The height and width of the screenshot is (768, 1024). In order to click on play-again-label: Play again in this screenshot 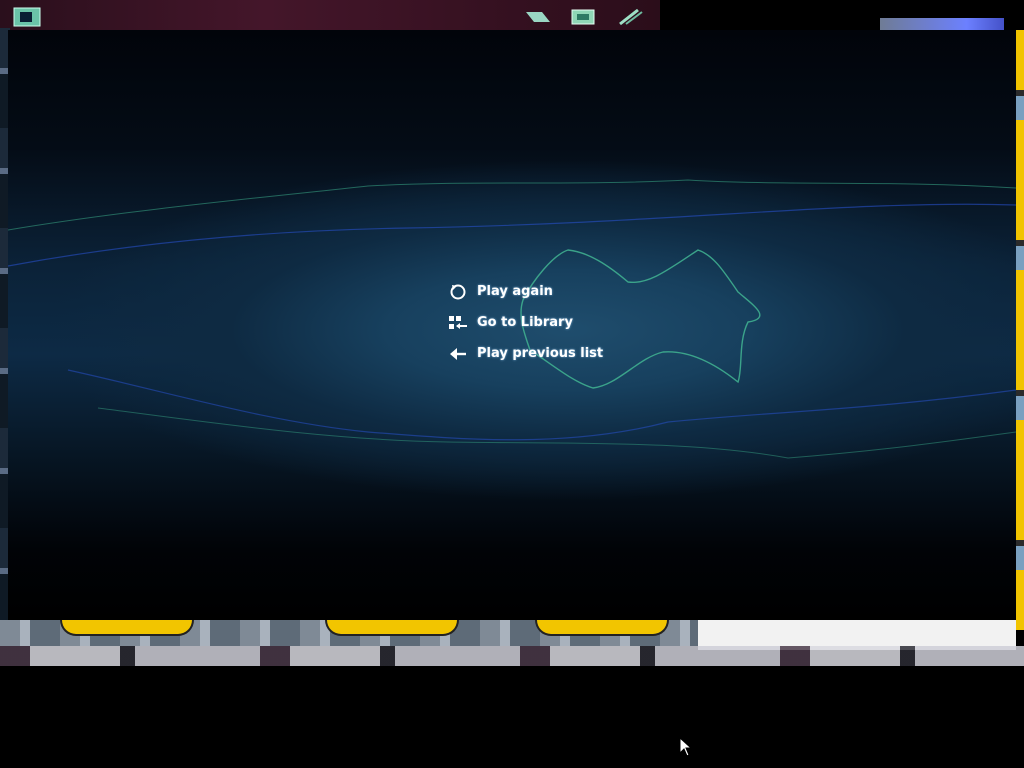, I will do `click(515, 291)`.